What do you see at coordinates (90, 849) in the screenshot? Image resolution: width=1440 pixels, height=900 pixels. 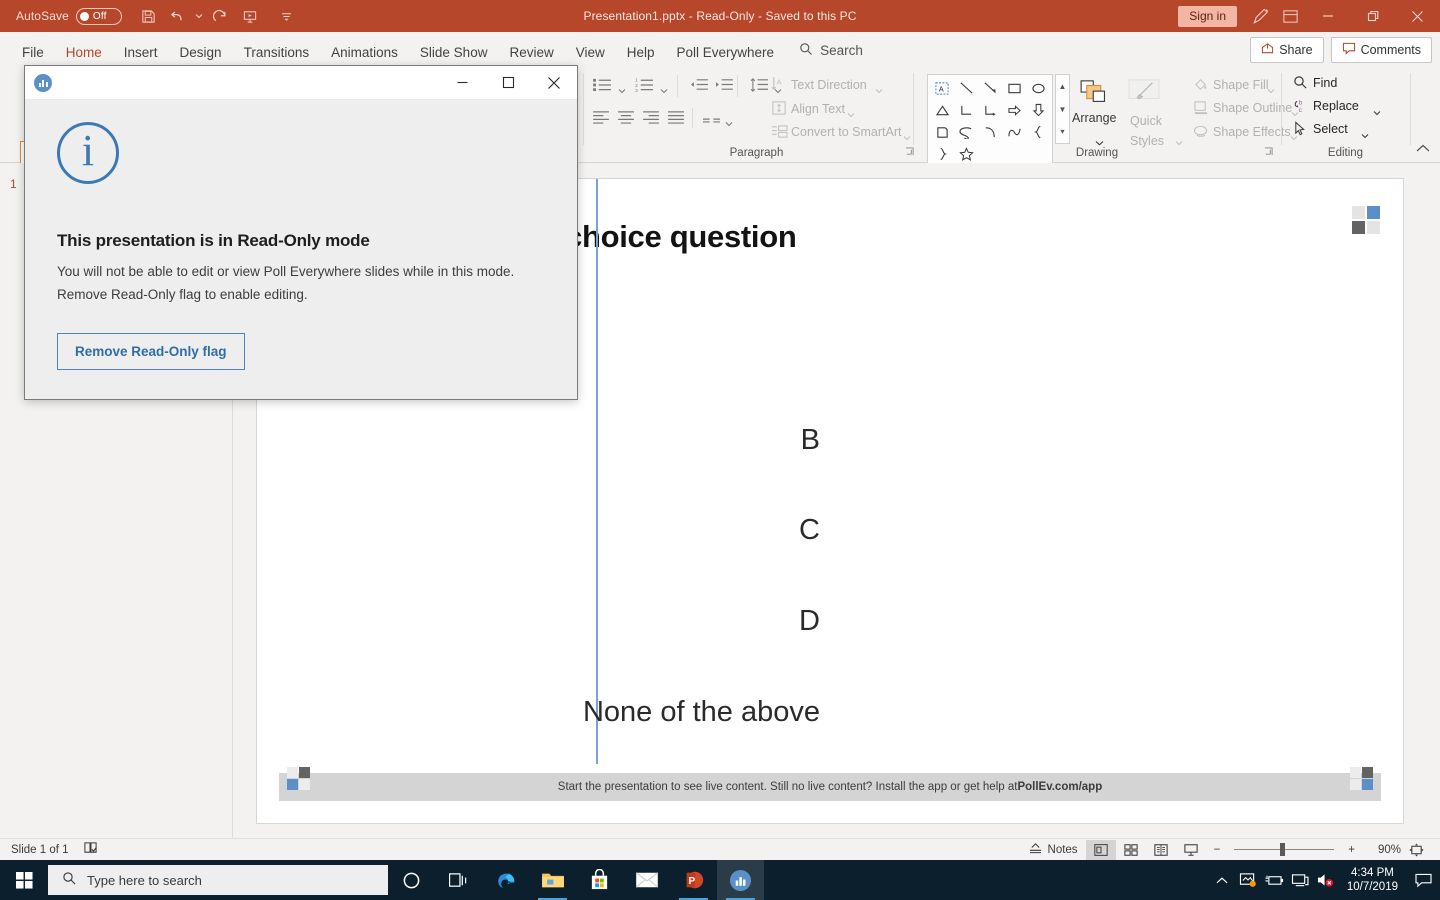 I see `accessibility-checker-icon` at bounding box center [90, 849].